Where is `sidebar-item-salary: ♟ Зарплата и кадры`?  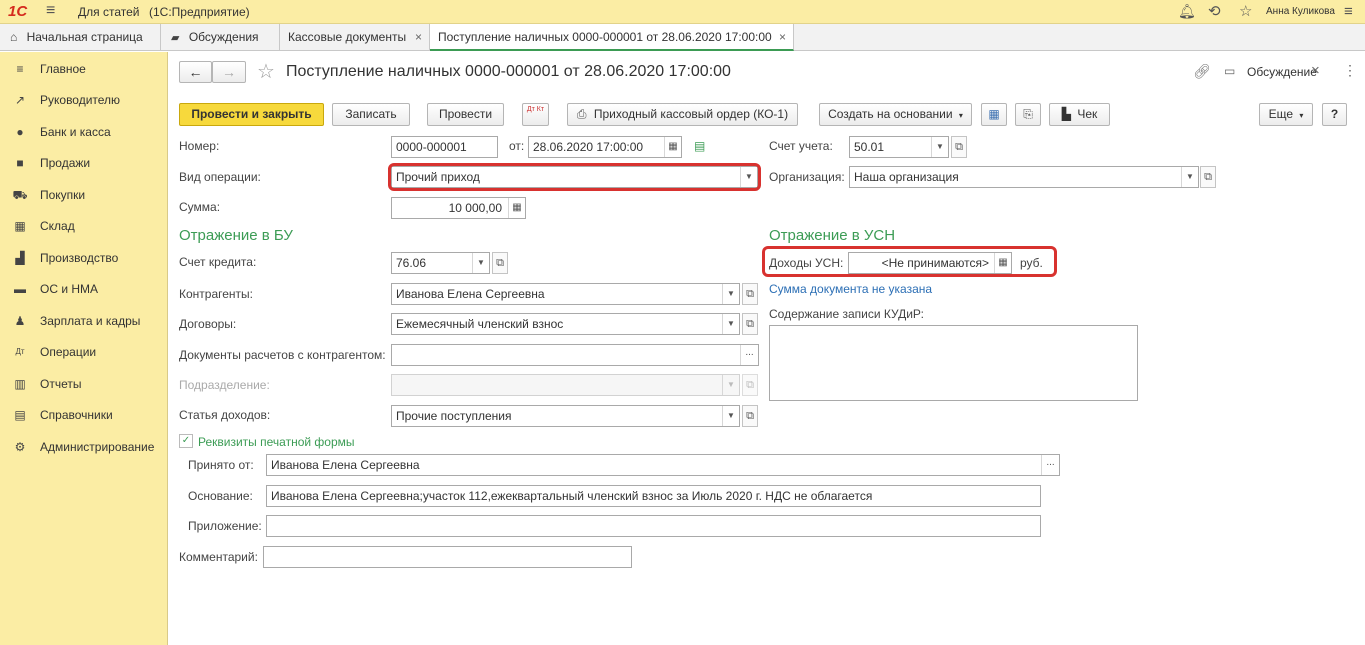 sidebar-item-salary: ♟ Зарплата и кадры is located at coordinates (84, 321).